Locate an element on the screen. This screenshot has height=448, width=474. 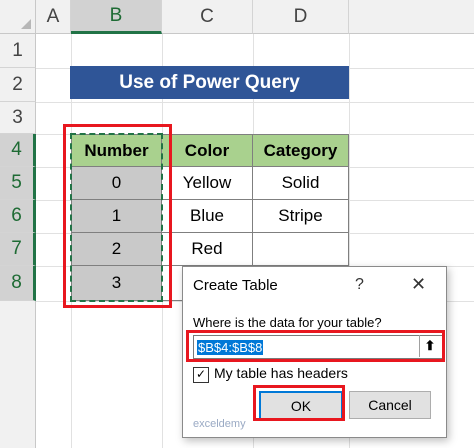
highlight-box-ok-button is located at coordinates (299, 403).